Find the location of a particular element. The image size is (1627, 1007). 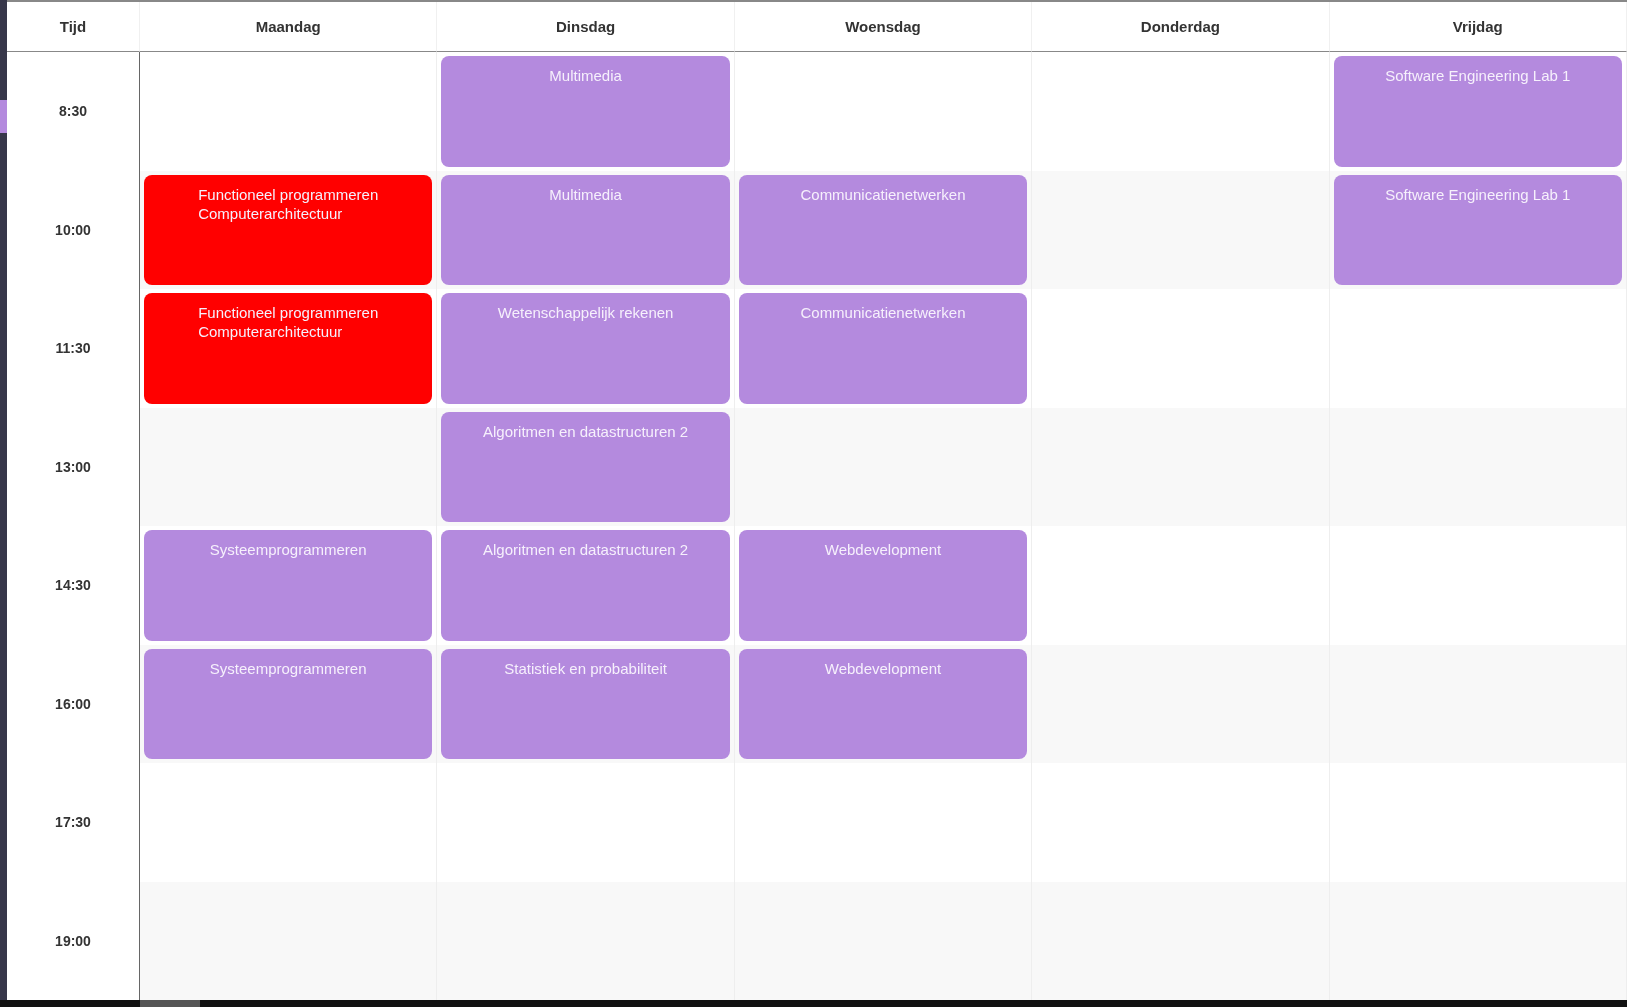

column-header: Vrijdag is located at coordinates (1477, 26).